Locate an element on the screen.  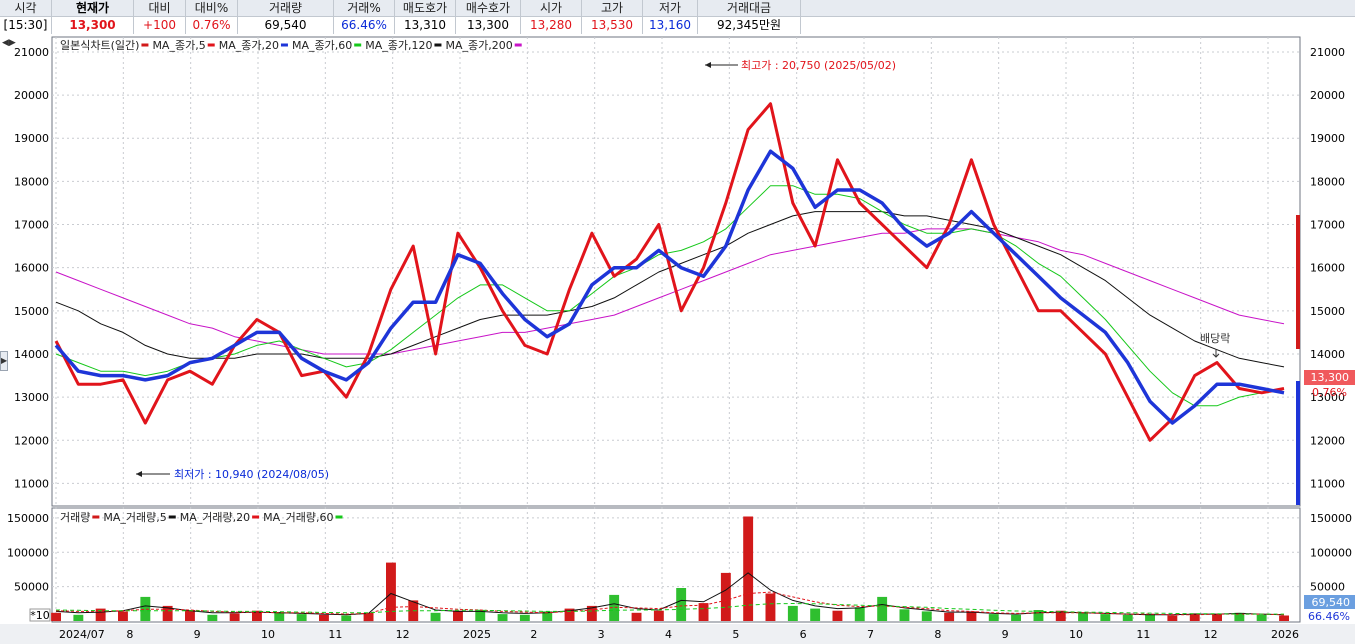
x-axis-strip is located at coordinates (677, 634).